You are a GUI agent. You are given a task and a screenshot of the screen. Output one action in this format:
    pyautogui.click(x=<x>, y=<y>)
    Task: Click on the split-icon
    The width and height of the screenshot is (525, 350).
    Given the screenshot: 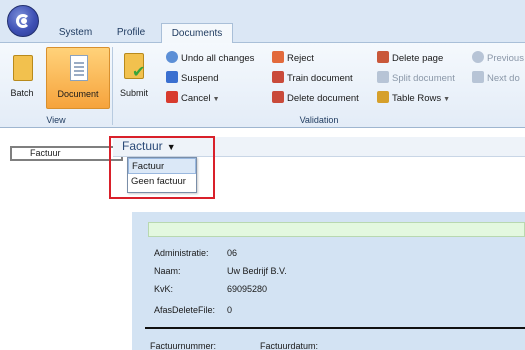 What is the action you would take?
    pyautogui.click(x=383, y=77)
    